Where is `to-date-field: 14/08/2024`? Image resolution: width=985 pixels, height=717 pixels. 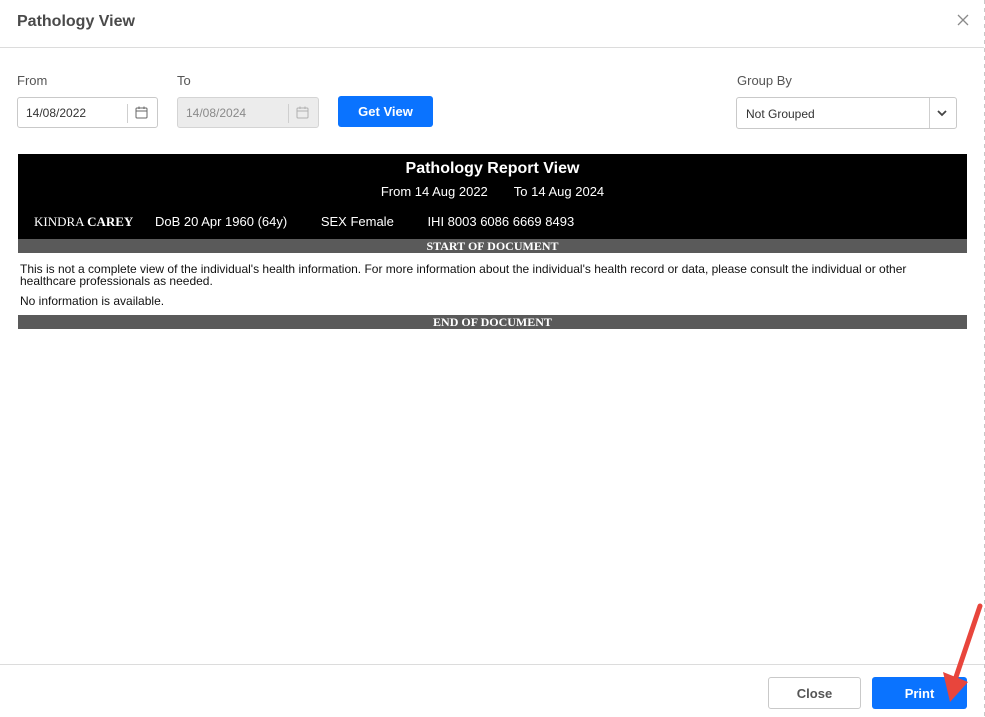
to-date-field: 14/08/2024 is located at coordinates (248, 112).